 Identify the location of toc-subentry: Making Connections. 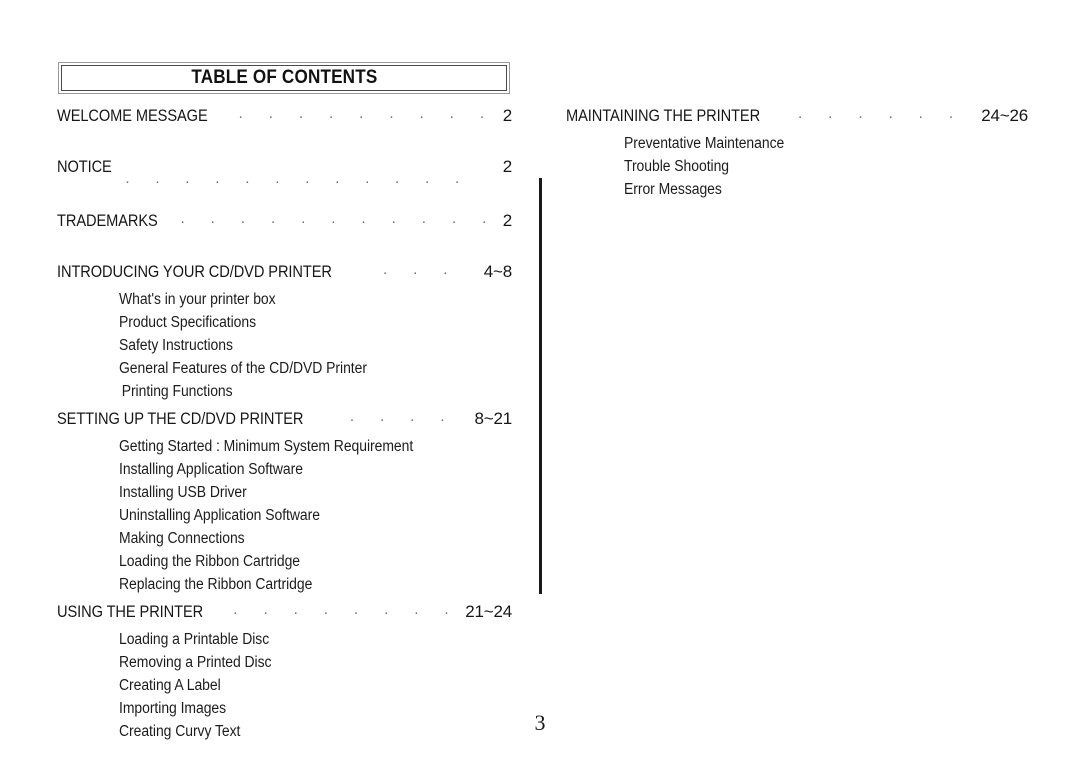
(296, 538).